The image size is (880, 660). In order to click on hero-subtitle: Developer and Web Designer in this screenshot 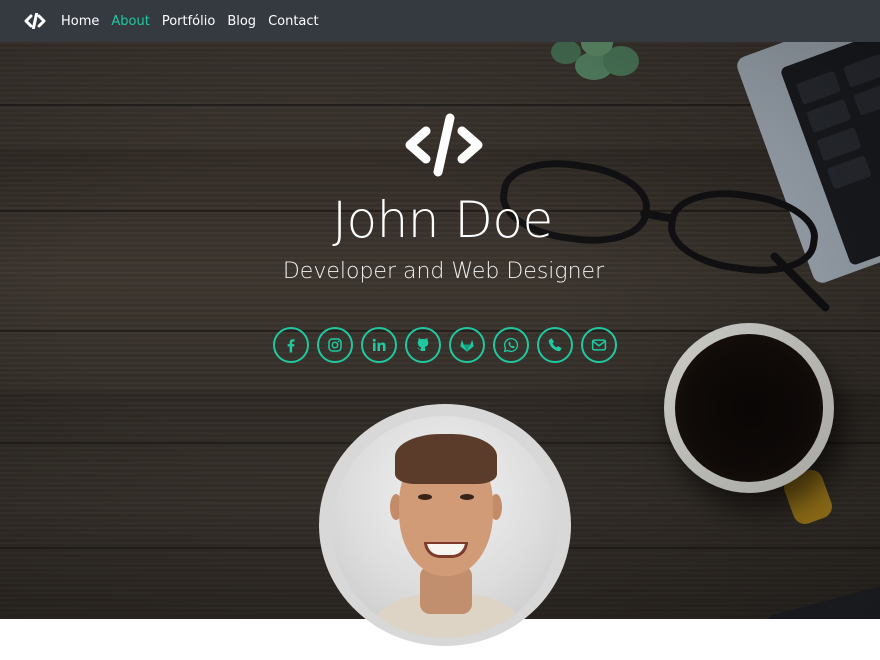, I will do `click(443, 271)`.